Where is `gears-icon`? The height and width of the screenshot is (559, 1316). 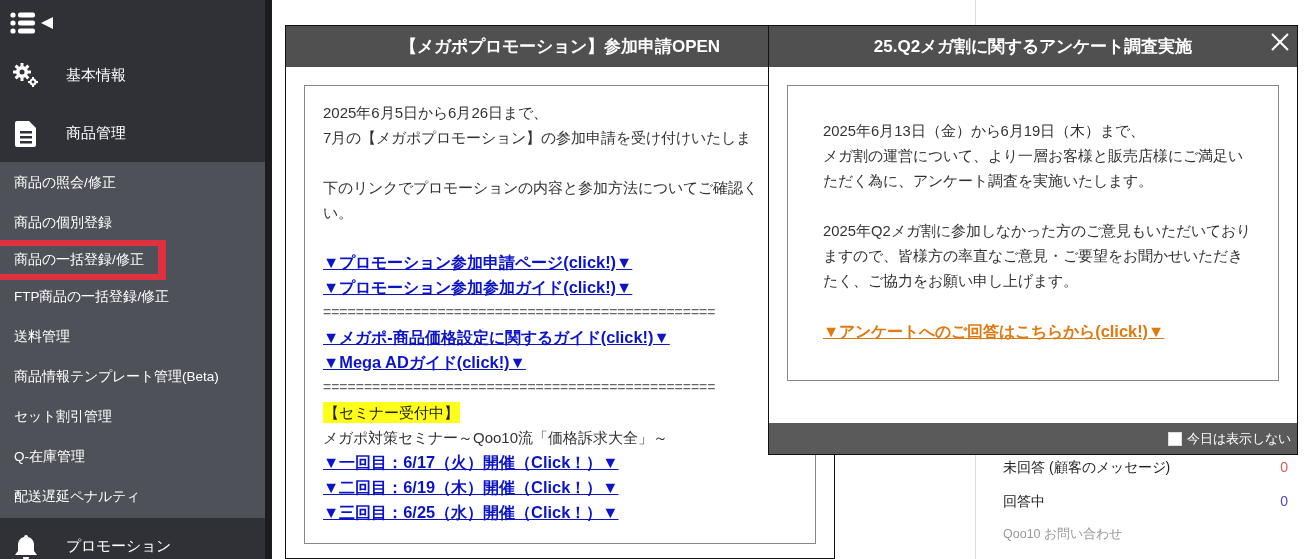 gears-icon is located at coordinates (26, 75).